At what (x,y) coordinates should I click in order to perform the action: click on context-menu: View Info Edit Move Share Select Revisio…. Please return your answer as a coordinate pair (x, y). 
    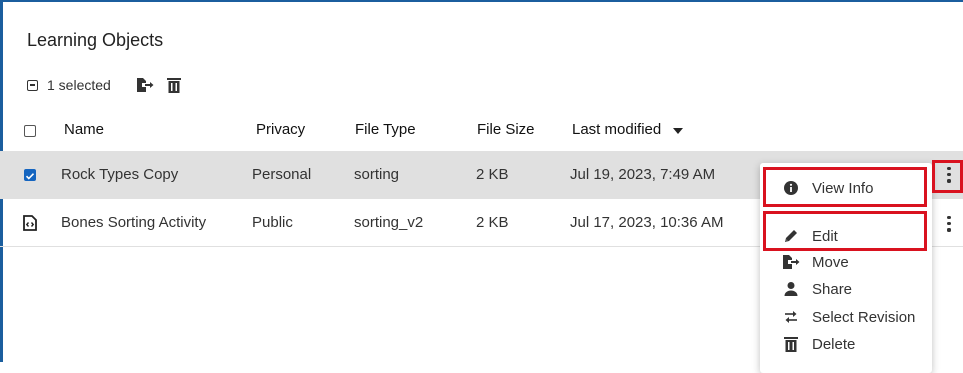
    Looking at the image, I should click on (846, 268).